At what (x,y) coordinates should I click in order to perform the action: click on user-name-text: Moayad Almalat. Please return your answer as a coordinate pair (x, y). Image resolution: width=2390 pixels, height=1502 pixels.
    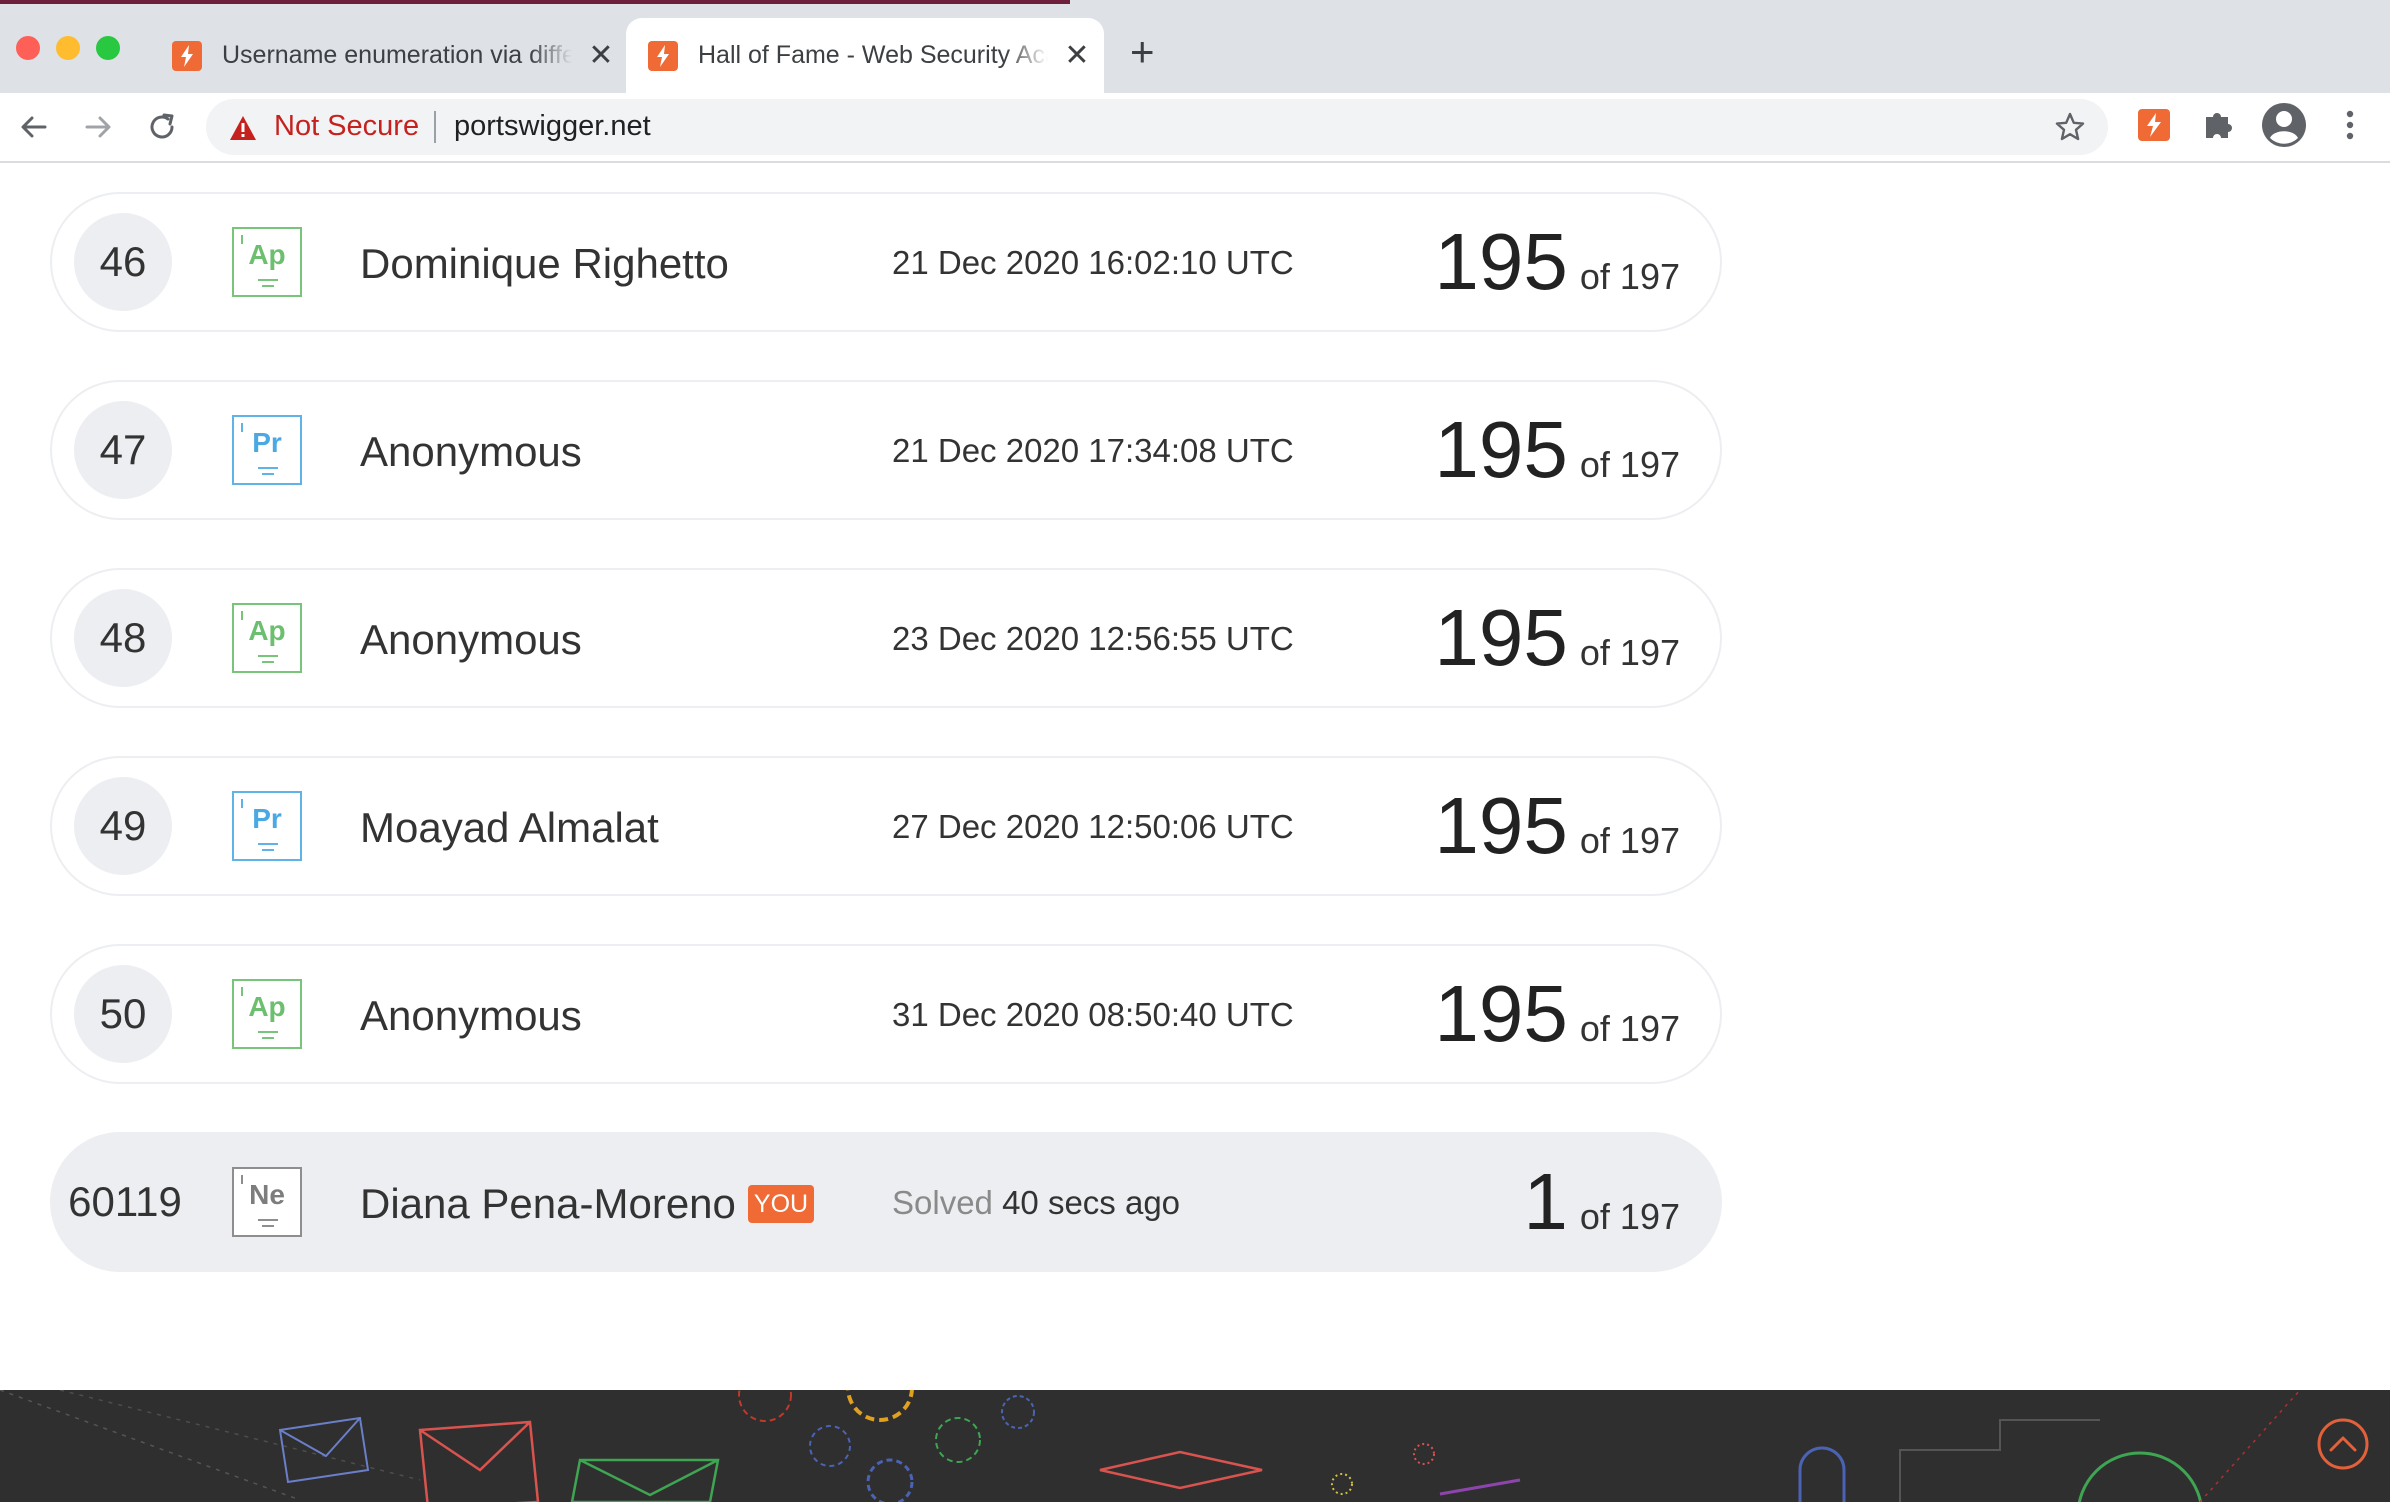
    Looking at the image, I should click on (509, 827).